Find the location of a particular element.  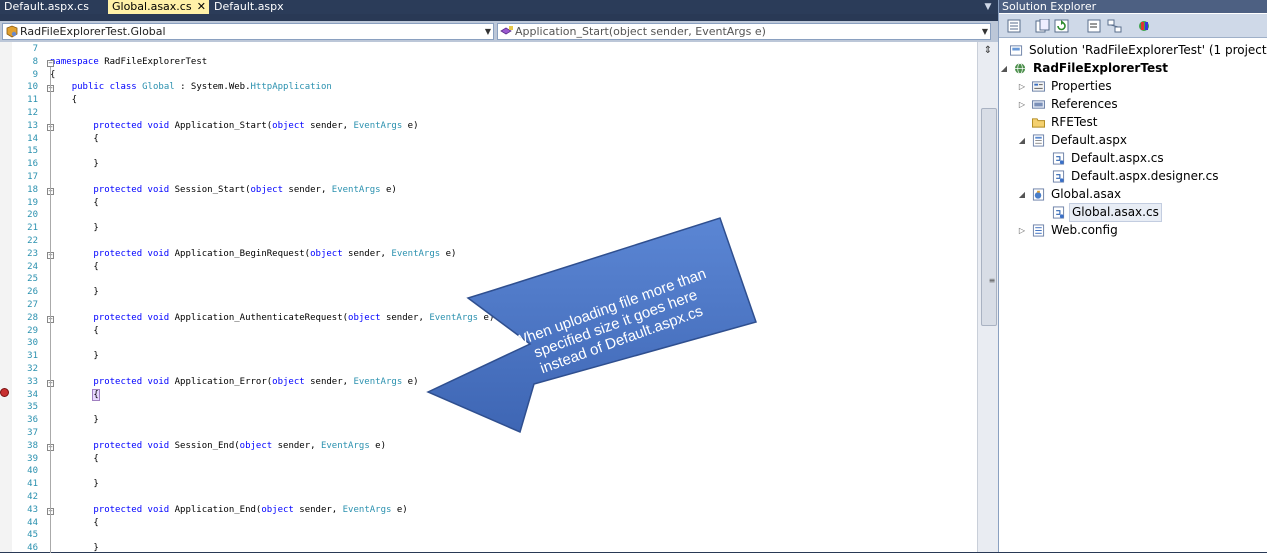

tree-item-radfileexplorertest: ◢ RadFileExplorerTest is located at coordinates (1126, 68).